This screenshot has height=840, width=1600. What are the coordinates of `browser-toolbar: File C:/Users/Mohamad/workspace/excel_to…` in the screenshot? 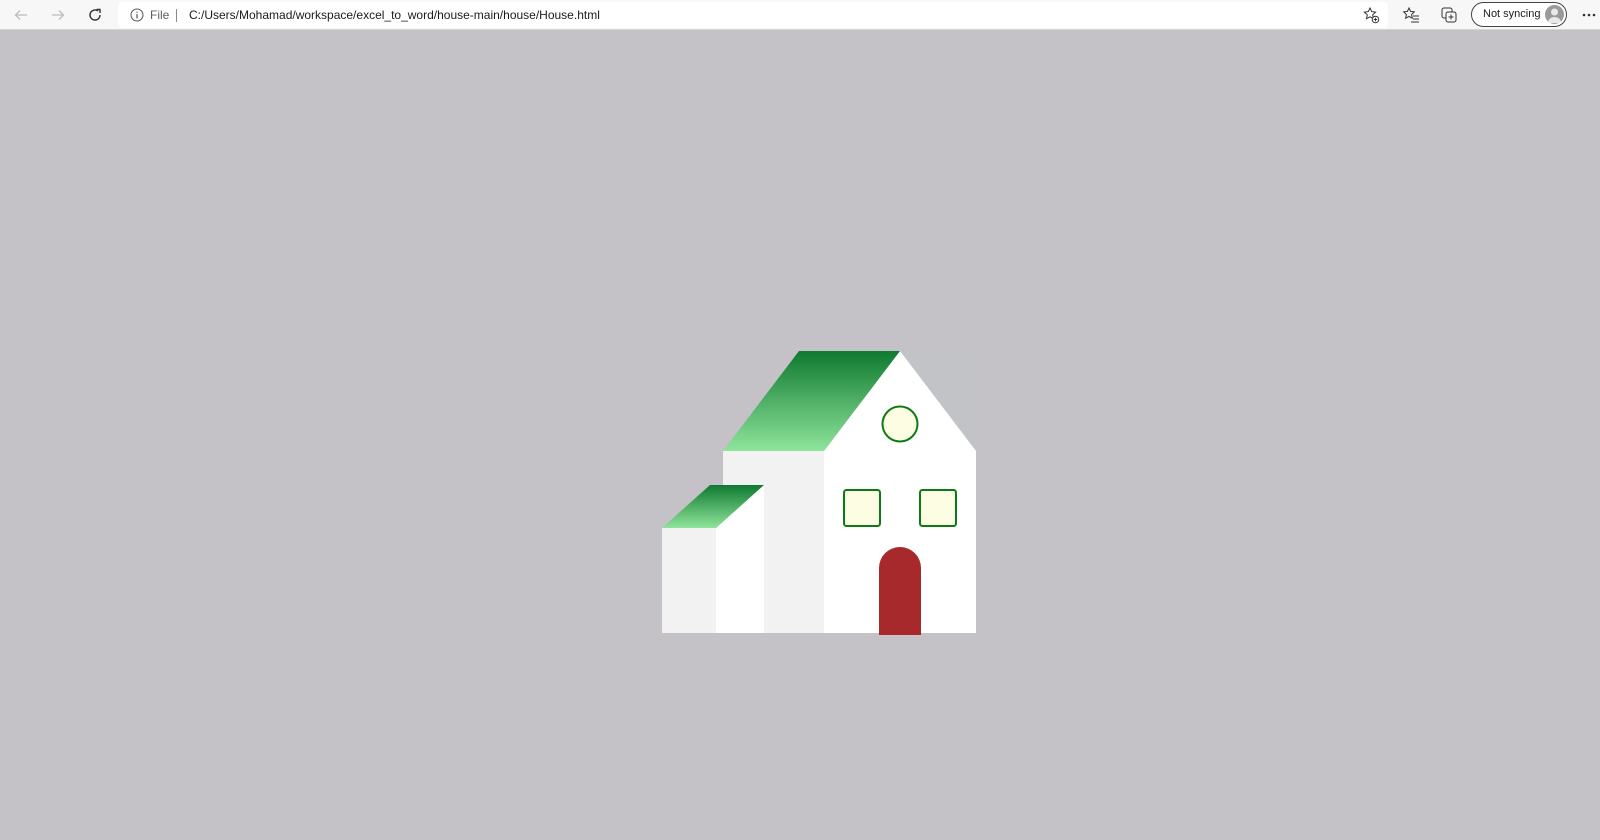 It's located at (800, 15).